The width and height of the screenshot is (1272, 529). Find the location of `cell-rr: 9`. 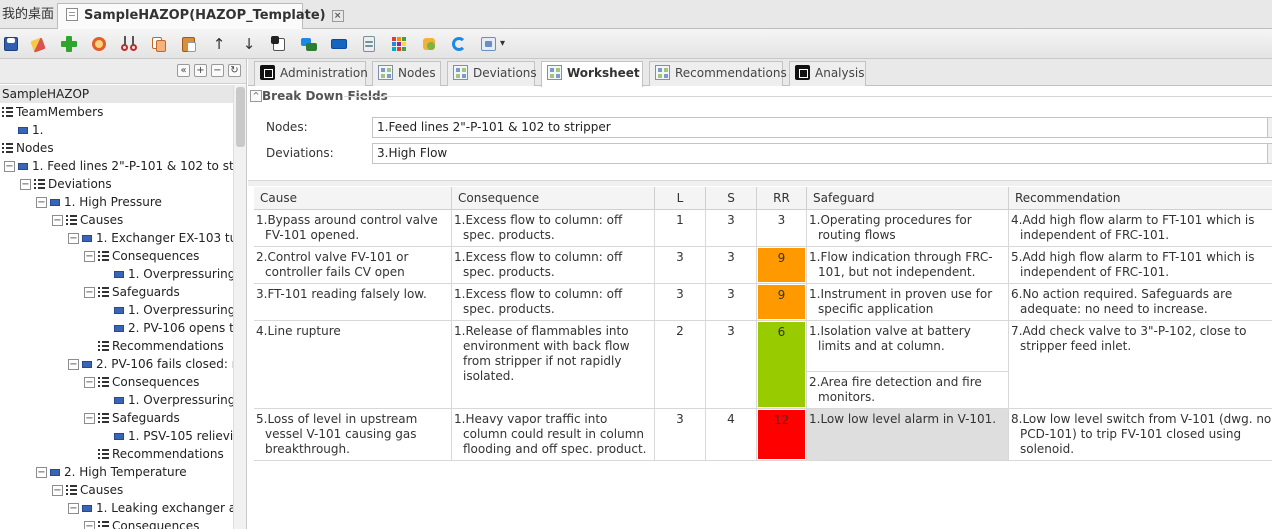

cell-rr: 9 is located at coordinates (782, 302).